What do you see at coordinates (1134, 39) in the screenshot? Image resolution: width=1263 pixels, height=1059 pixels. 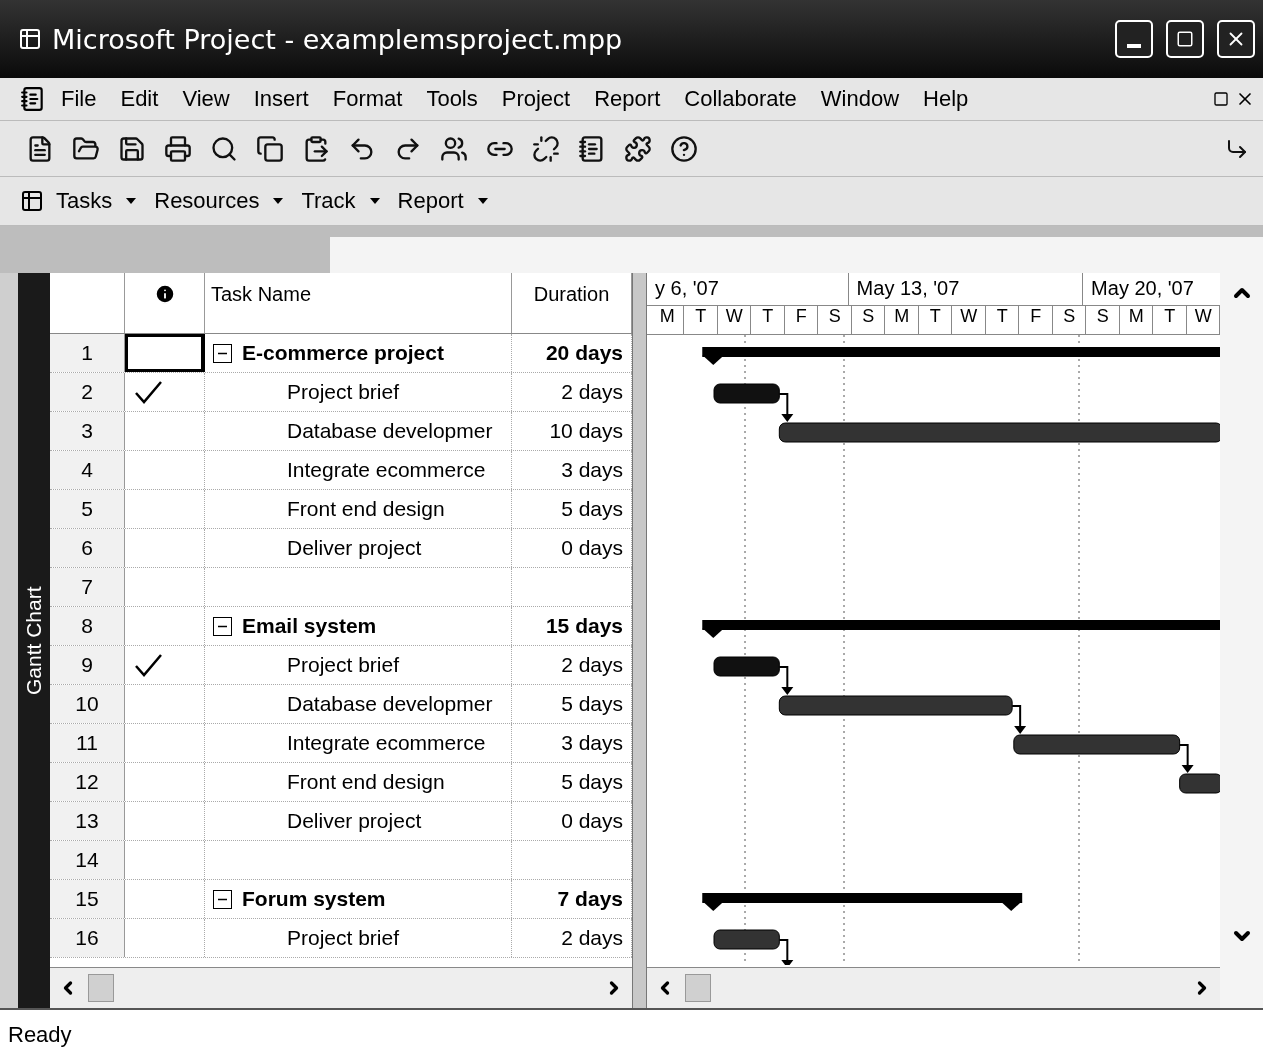 I see `minimize-button` at bounding box center [1134, 39].